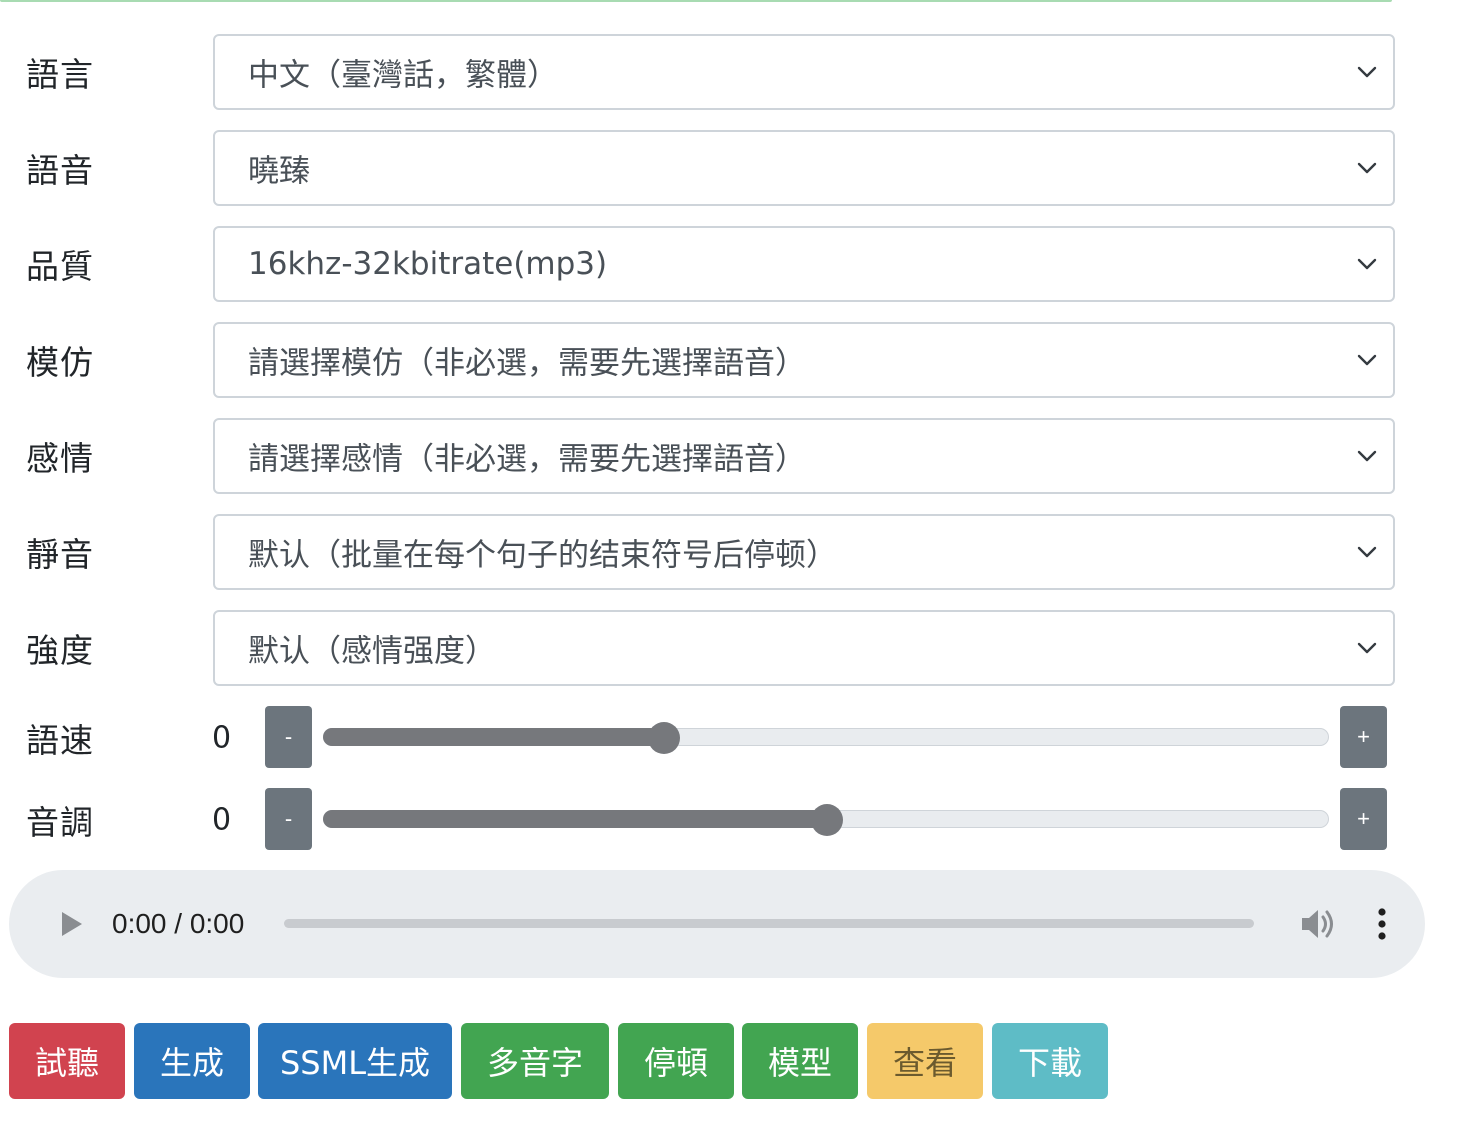 The height and width of the screenshot is (1126, 1475). I want to click on rate-row: 語速 0 - +, so click(737, 738).